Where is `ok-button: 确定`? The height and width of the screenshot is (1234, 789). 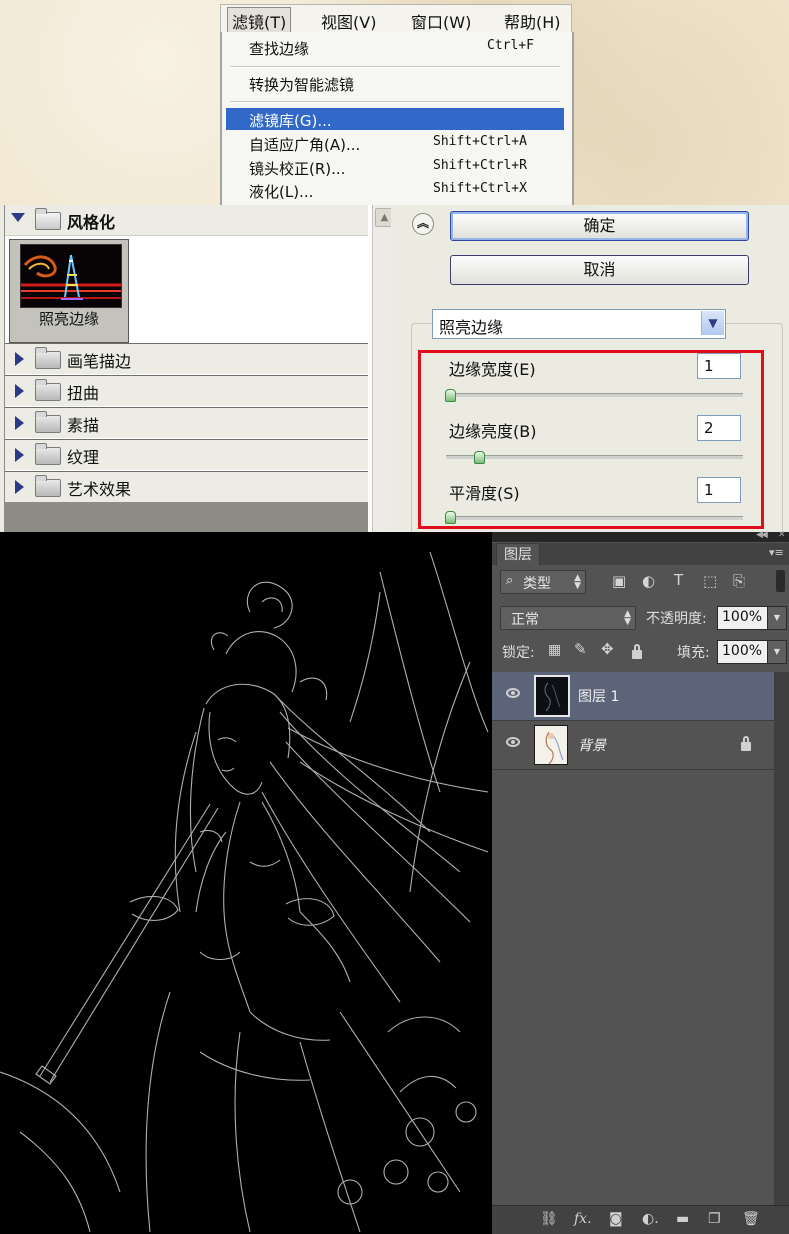
ok-button: 确定 is located at coordinates (599, 226).